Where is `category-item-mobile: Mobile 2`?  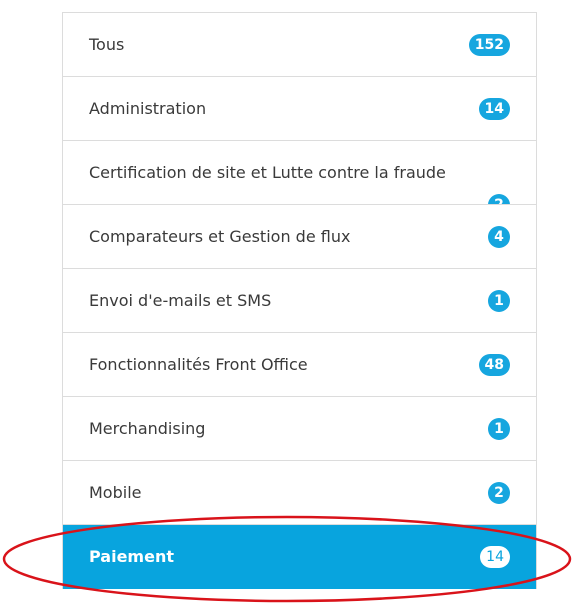
category-item-mobile: Mobile 2 is located at coordinates (299, 493).